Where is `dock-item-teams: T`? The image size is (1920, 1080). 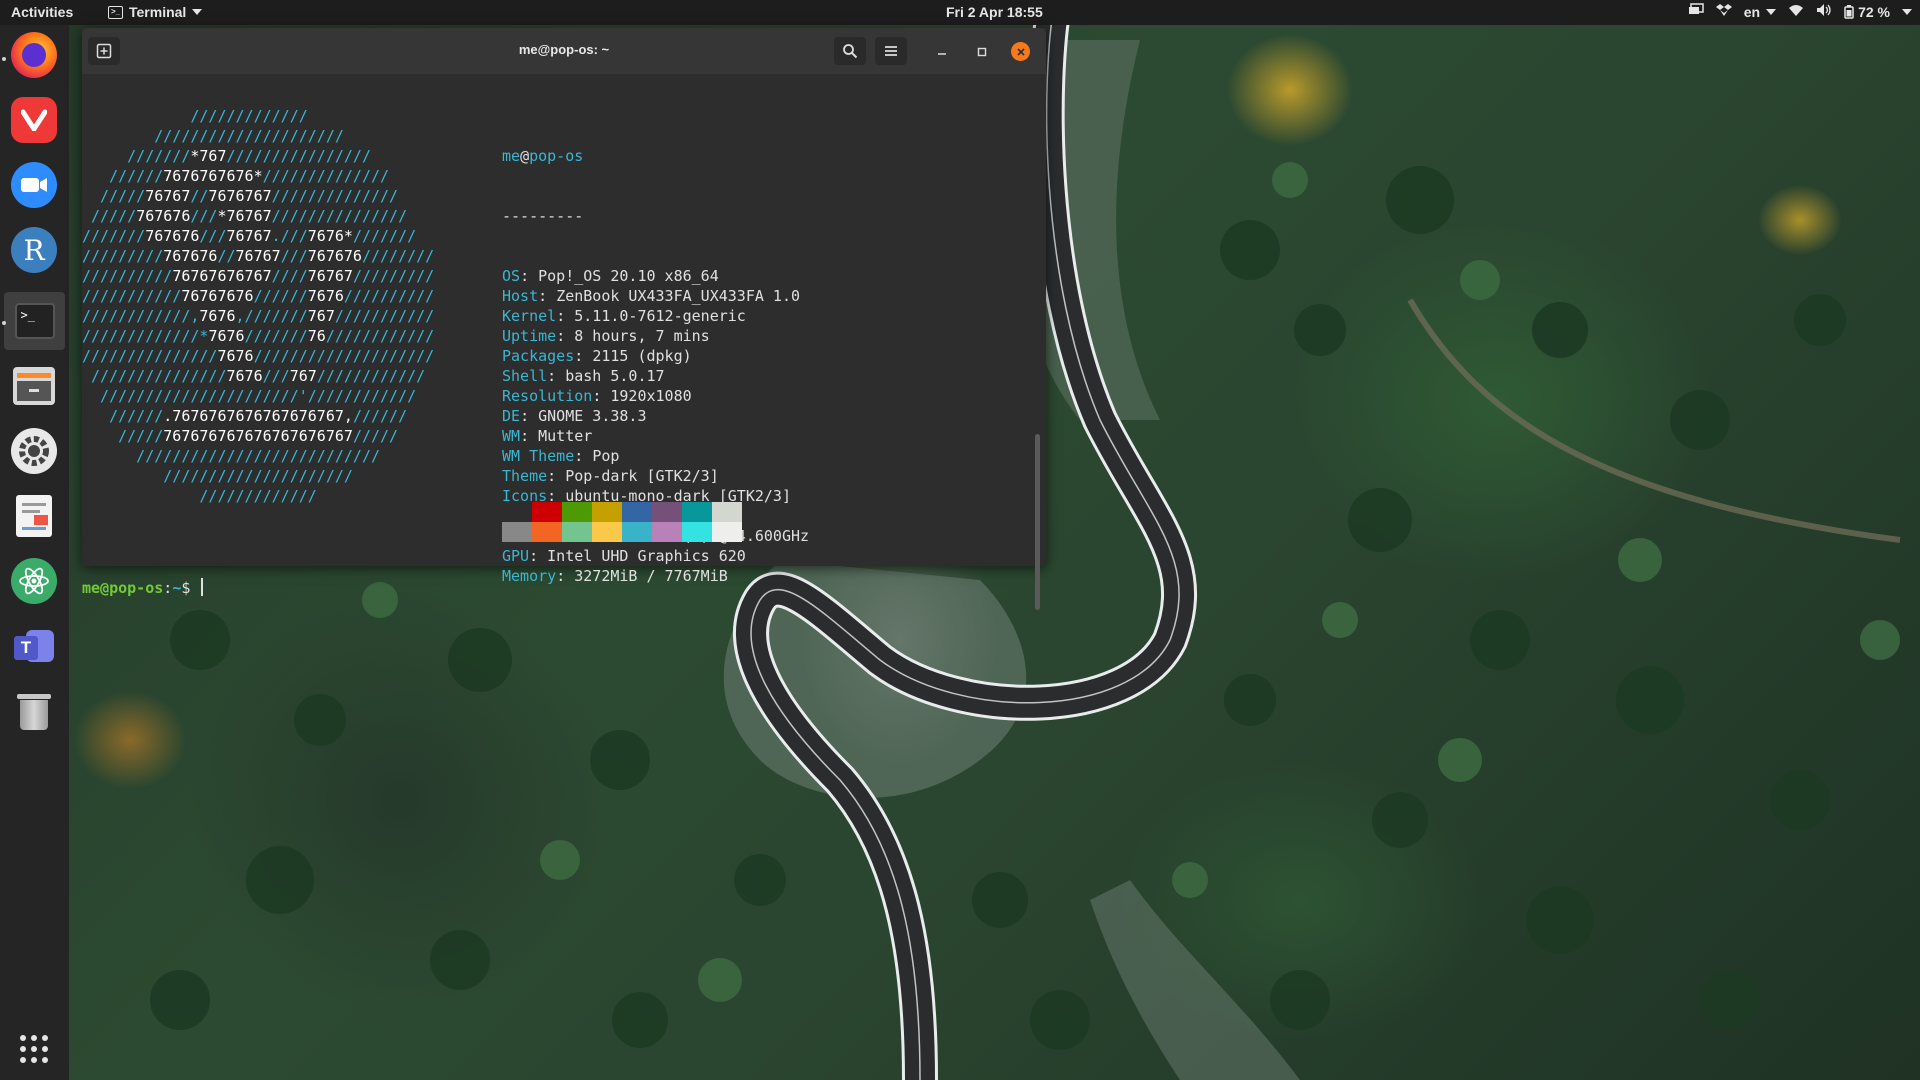
dock-item-teams: T is located at coordinates (34, 646).